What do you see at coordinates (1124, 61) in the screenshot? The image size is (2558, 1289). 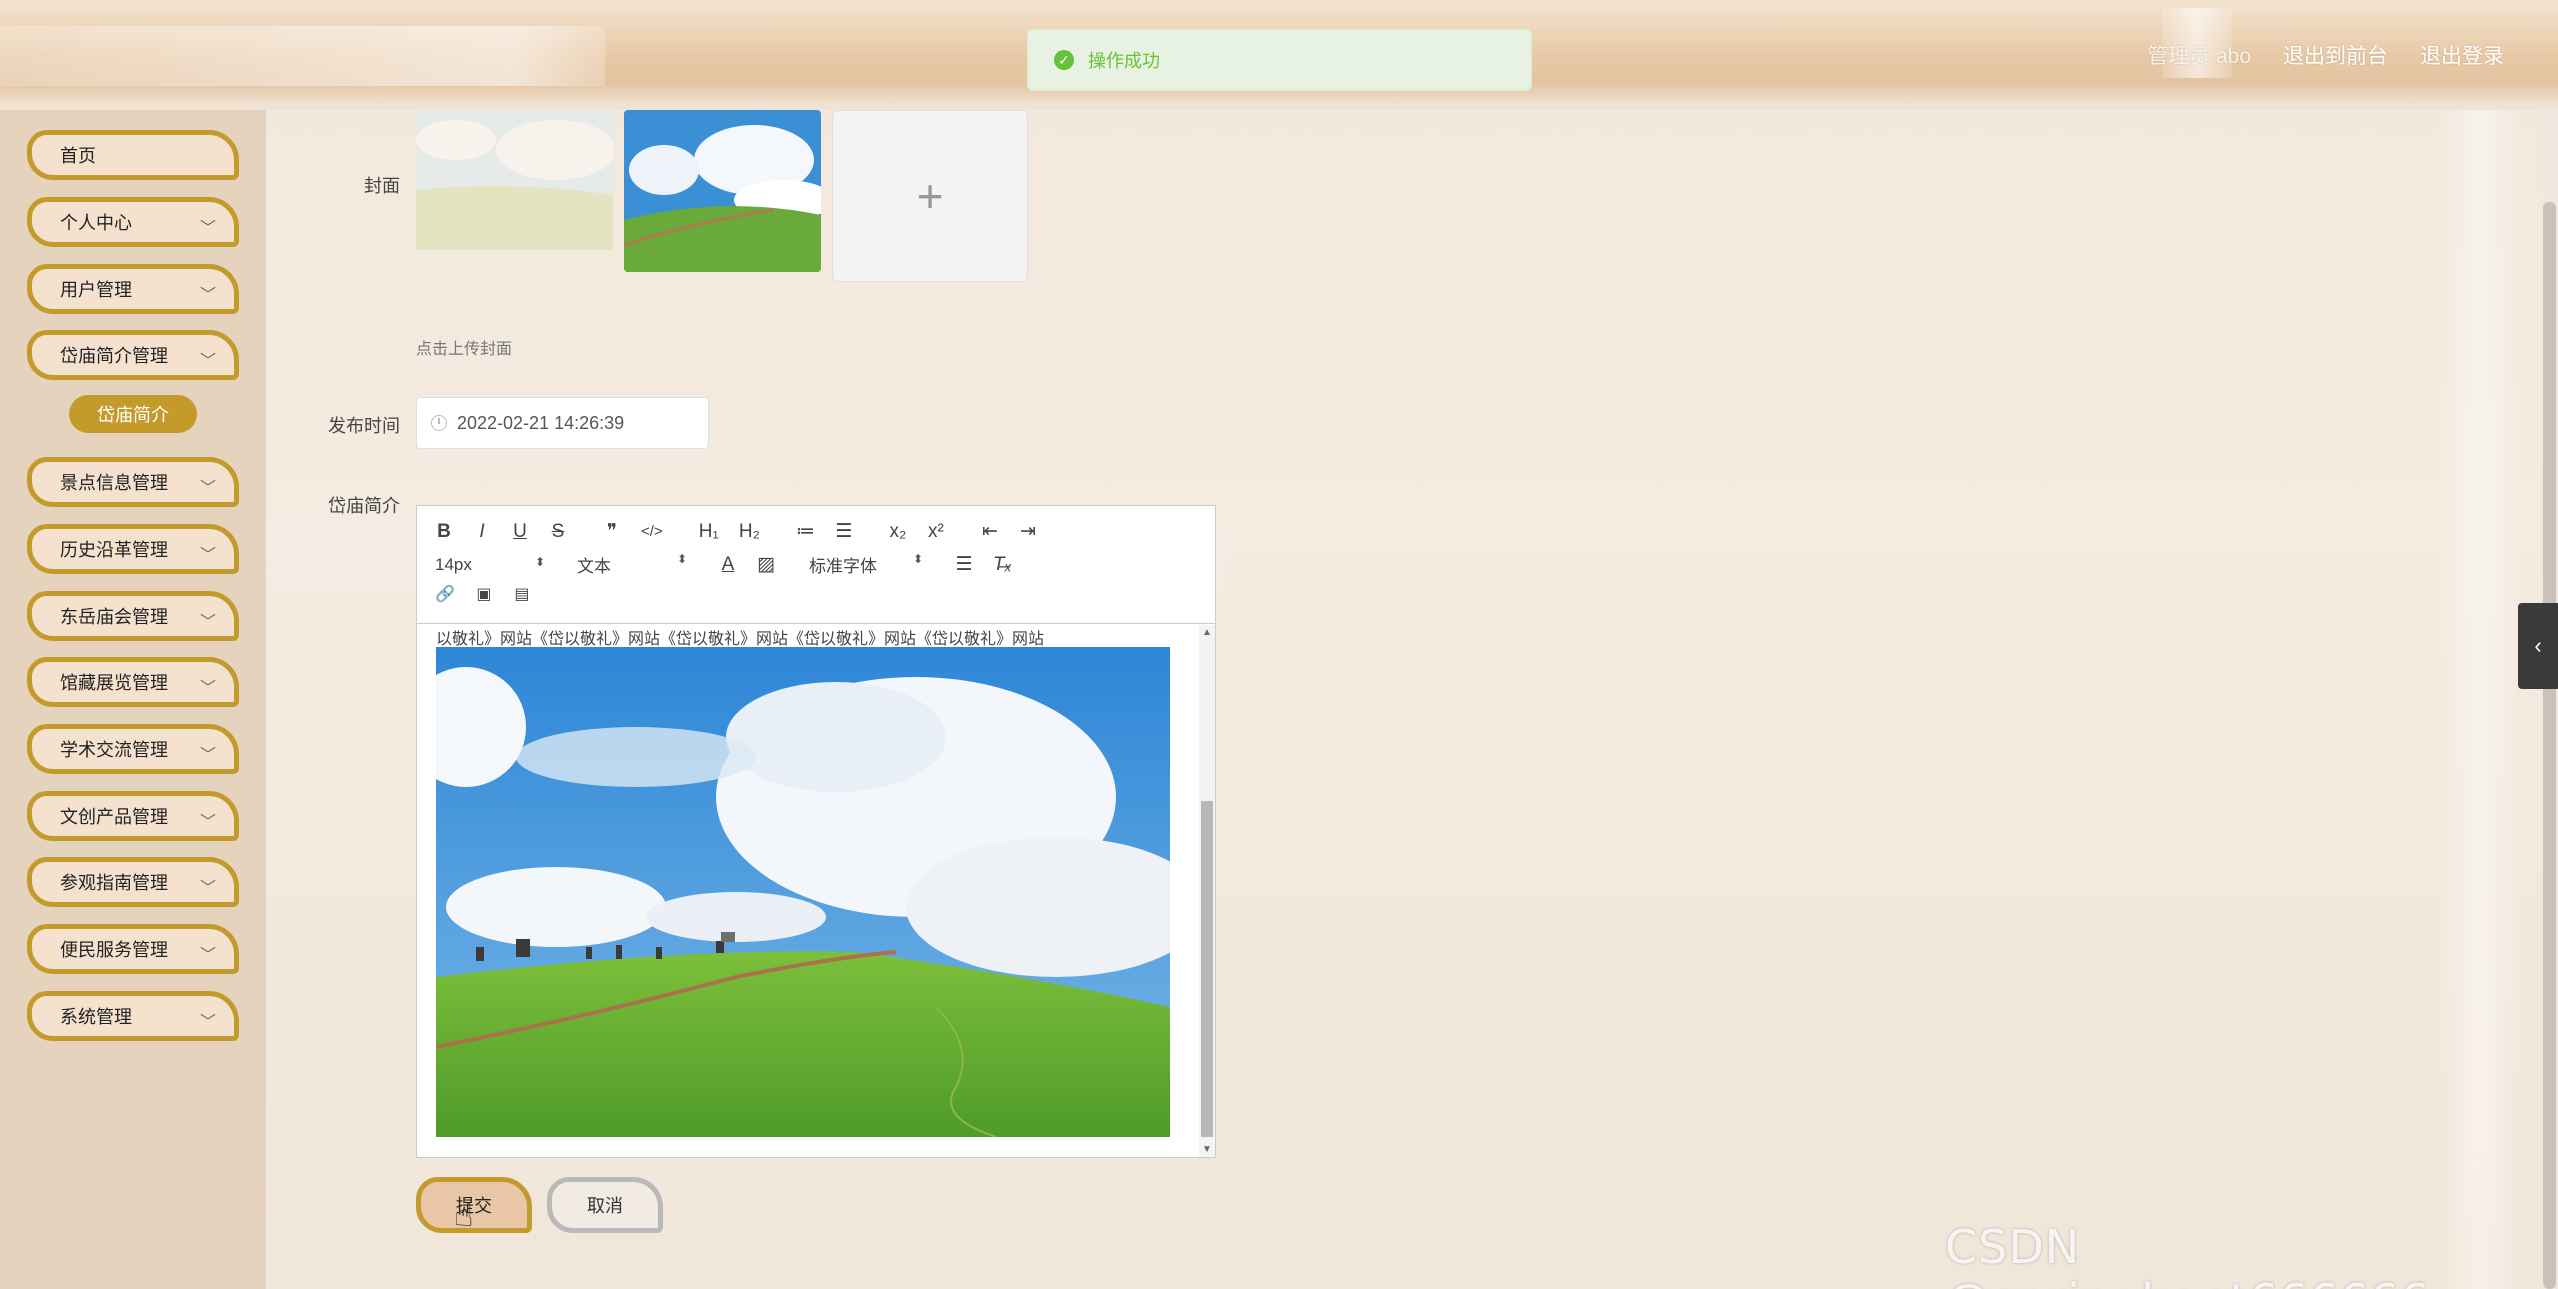 I see `toast-message: 操作成功` at bounding box center [1124, 61].